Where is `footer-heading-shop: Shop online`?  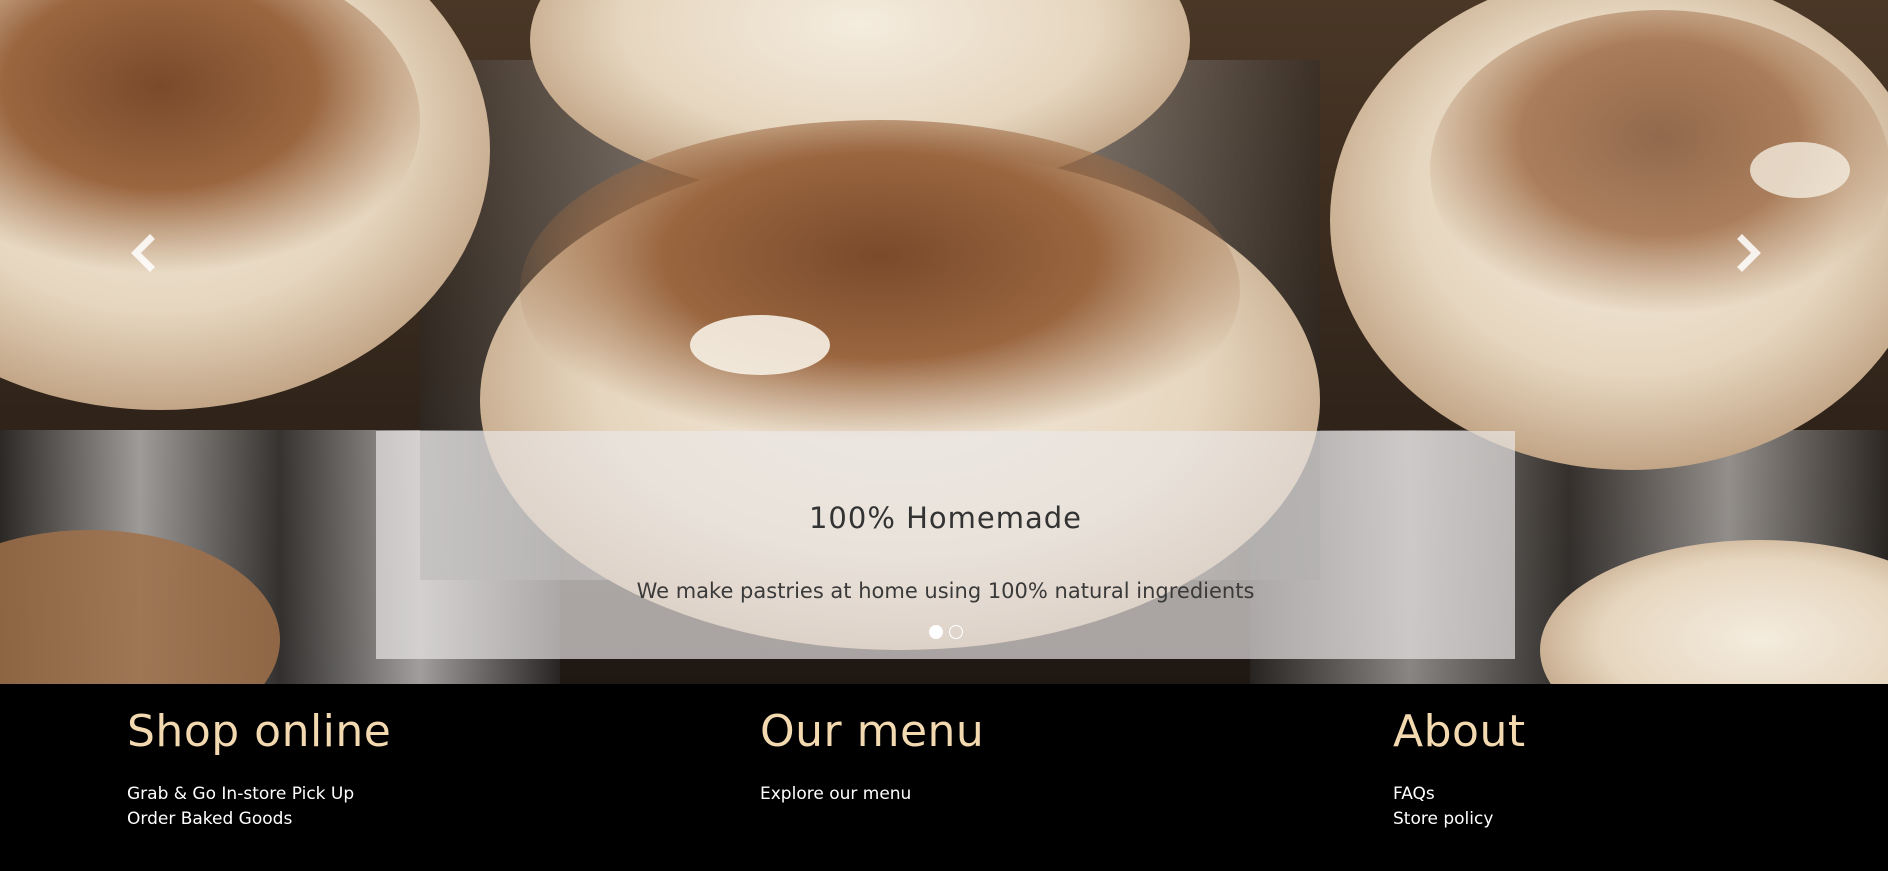 footer-heading-shop: Shop online is located at coordinates (259, 731).